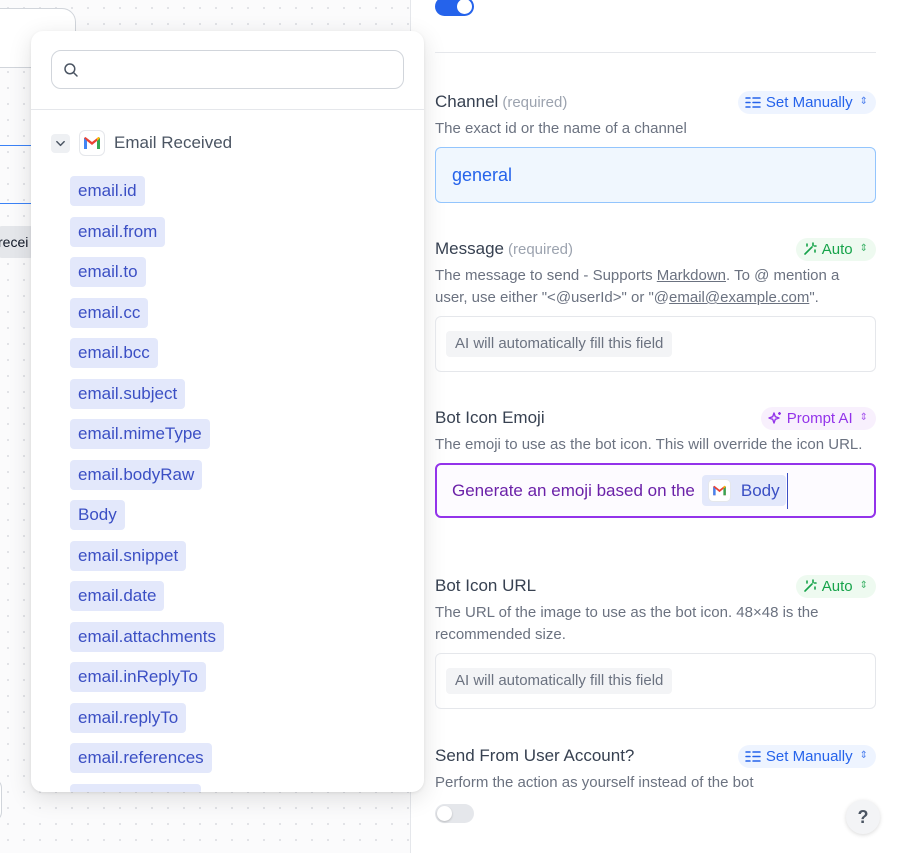 This screenshot has height=853, width=900. What do you see at coordinates (114, 353) in the screenshot?
I see `field-item: email.bcc` at bounding box center [114, 353].